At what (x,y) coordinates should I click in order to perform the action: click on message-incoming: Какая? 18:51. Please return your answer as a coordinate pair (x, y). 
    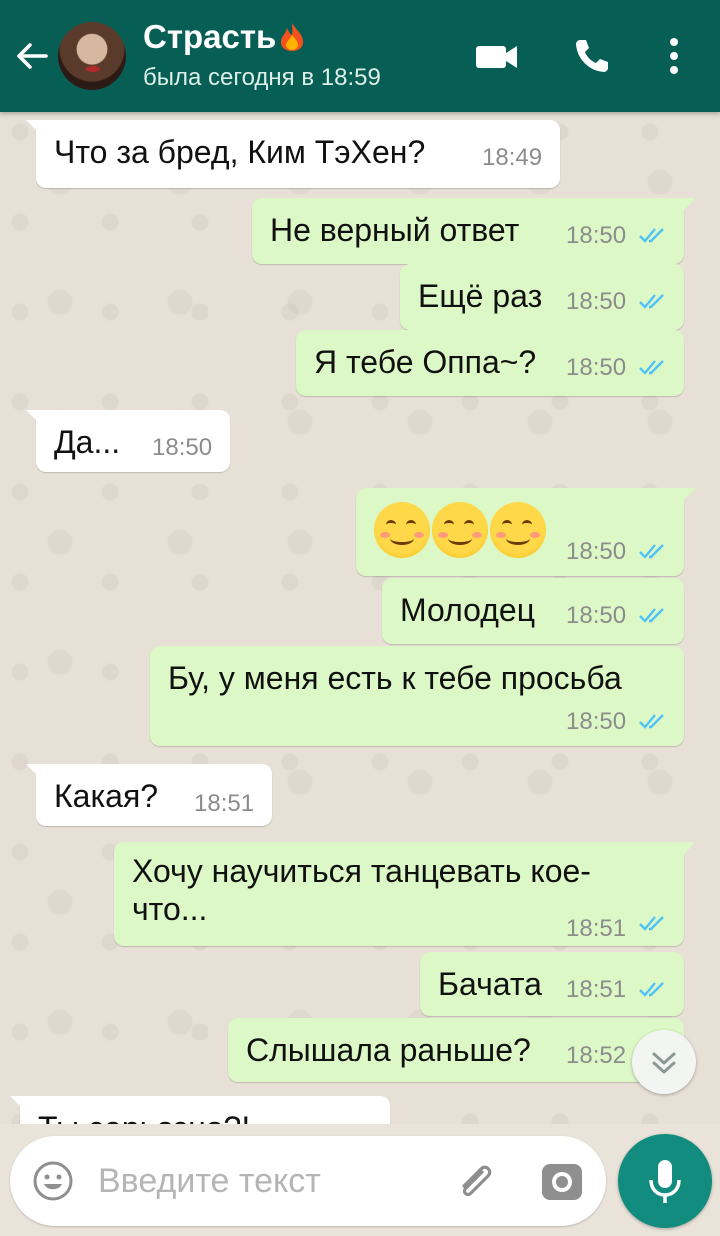
    Looking at the image, I should click on (149, 795).